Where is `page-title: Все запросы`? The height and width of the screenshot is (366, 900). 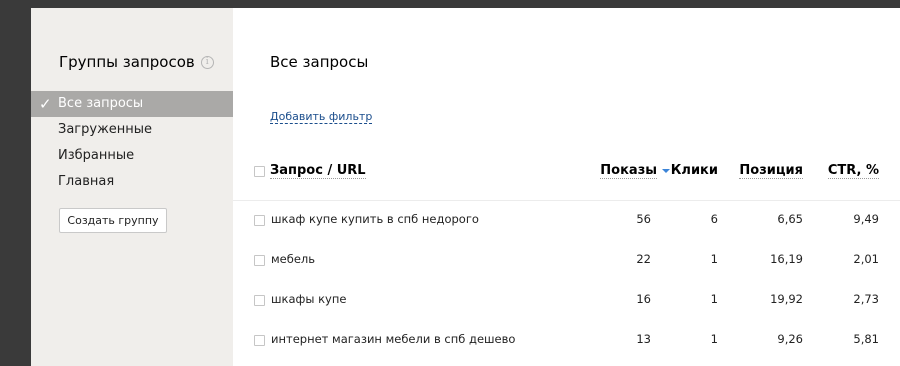 page-title: Все запросы is located at coordinates (319, 62).